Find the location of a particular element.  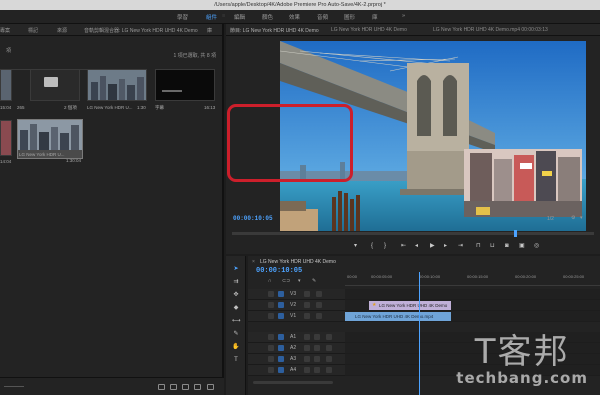

selection-tool-icon: ➤ is located at coordinates (236, 269).